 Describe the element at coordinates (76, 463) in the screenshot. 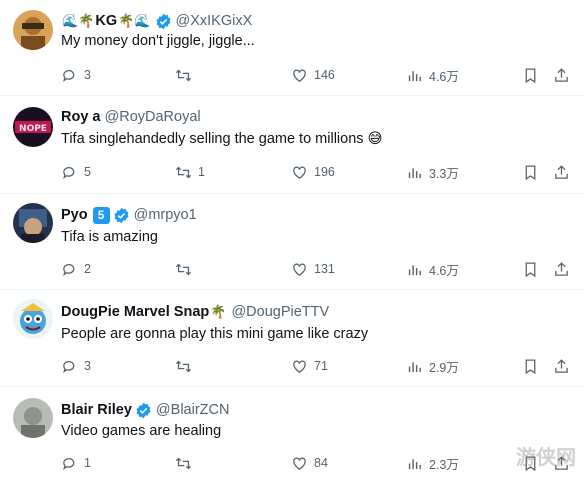

I see `reply-button: 1` at that location.